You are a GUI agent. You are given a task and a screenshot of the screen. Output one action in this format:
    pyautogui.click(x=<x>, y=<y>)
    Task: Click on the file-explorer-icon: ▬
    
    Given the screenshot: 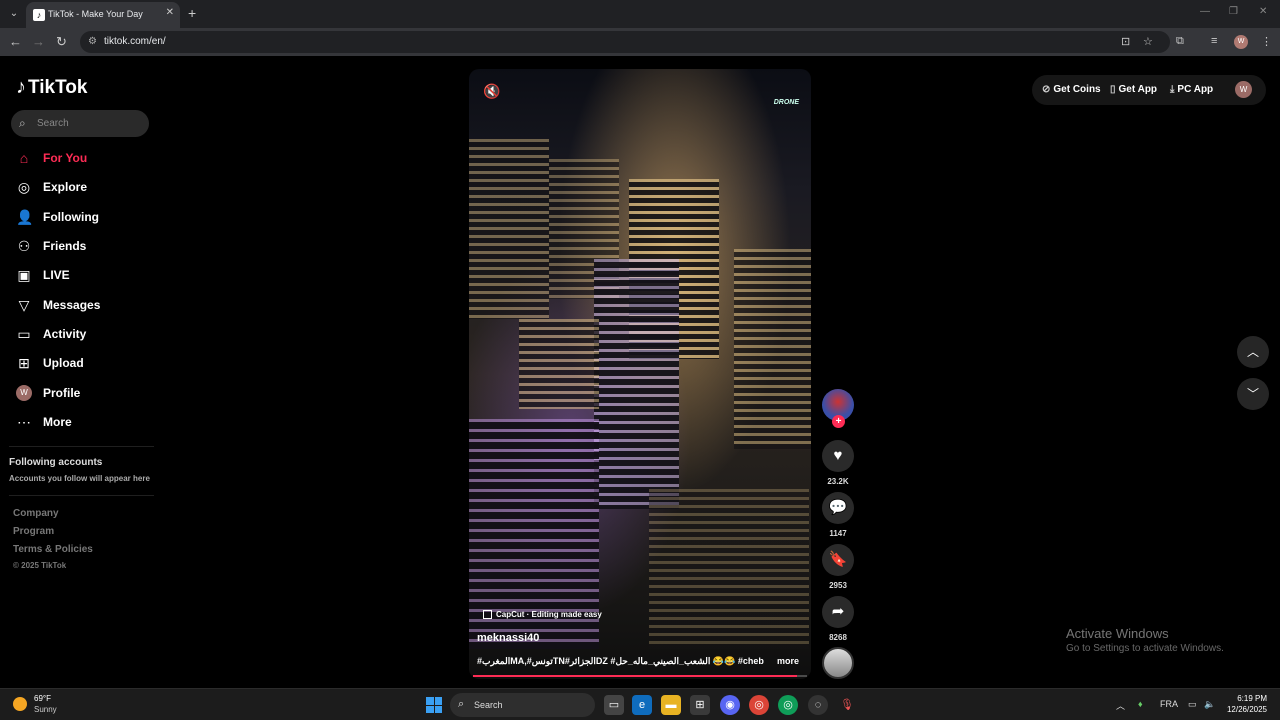 What is the action you would take?
    pyautogui.click(x=671, y=705)
    